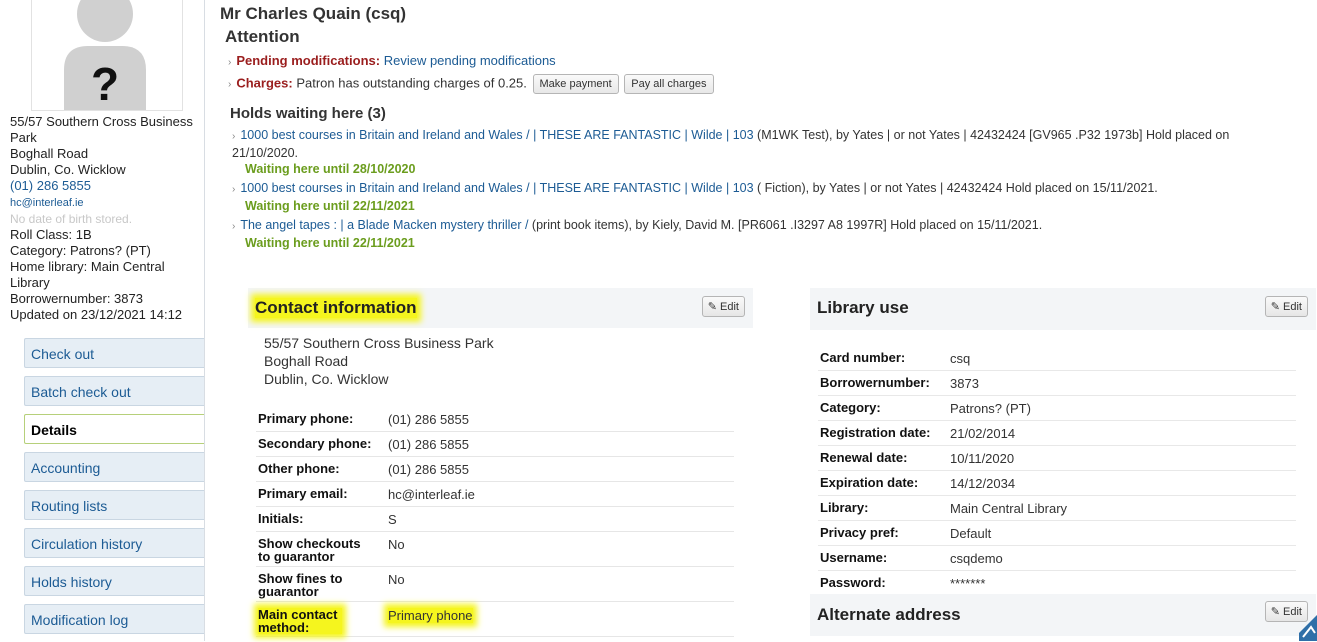 This screenshot has width=1317, height=642. I want to click on menu-modification-log: Modification log, so click(114, 619).